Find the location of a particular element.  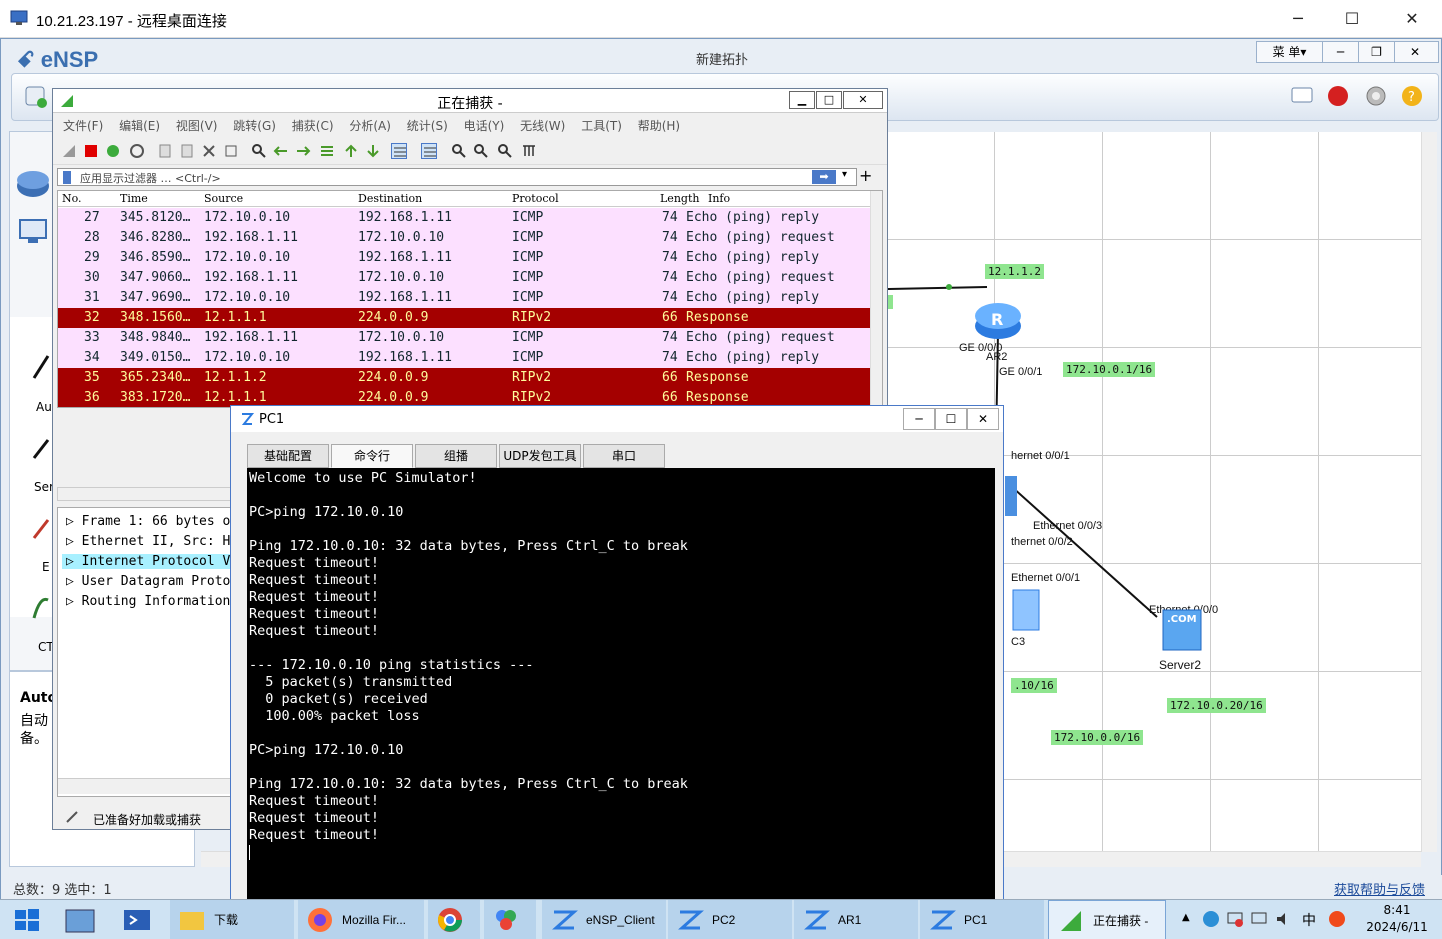

detail-ethernet: ▷ Ethernet II, Src: H is located at coordinates (148, 541).